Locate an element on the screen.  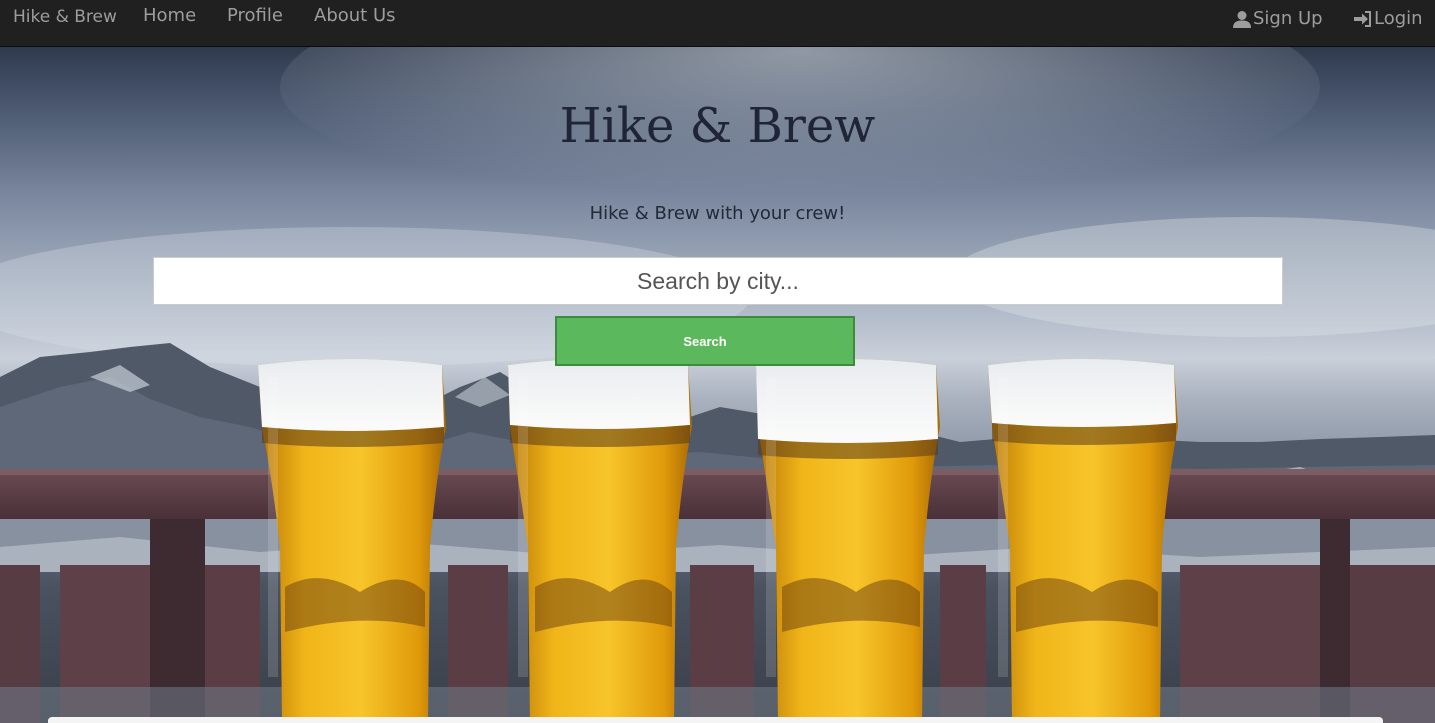
login-link: Login is located at coordinates (1388, 19).